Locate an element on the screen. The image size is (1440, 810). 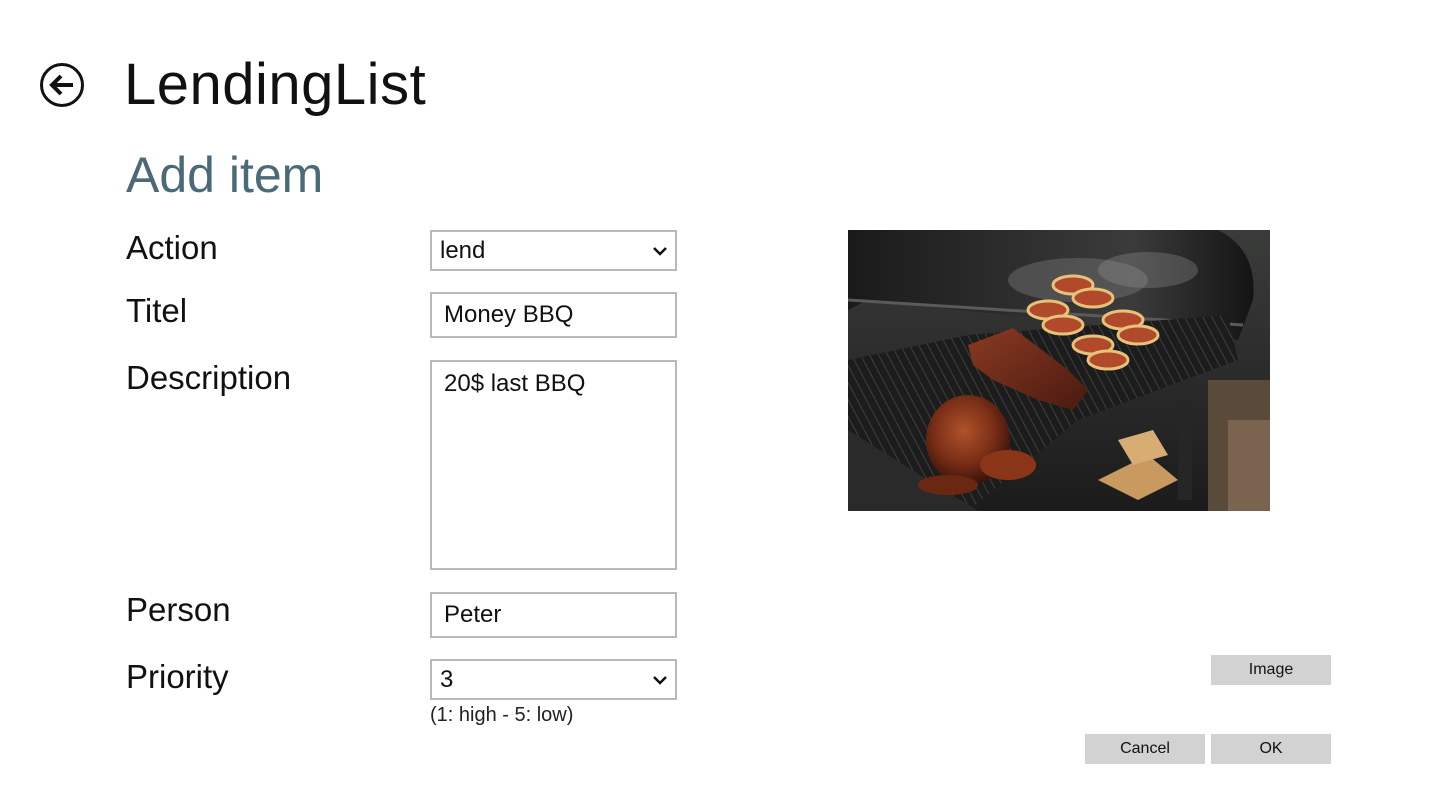
description-textarea-value: 20$ last BBQ is located at coordinates (515, 383).